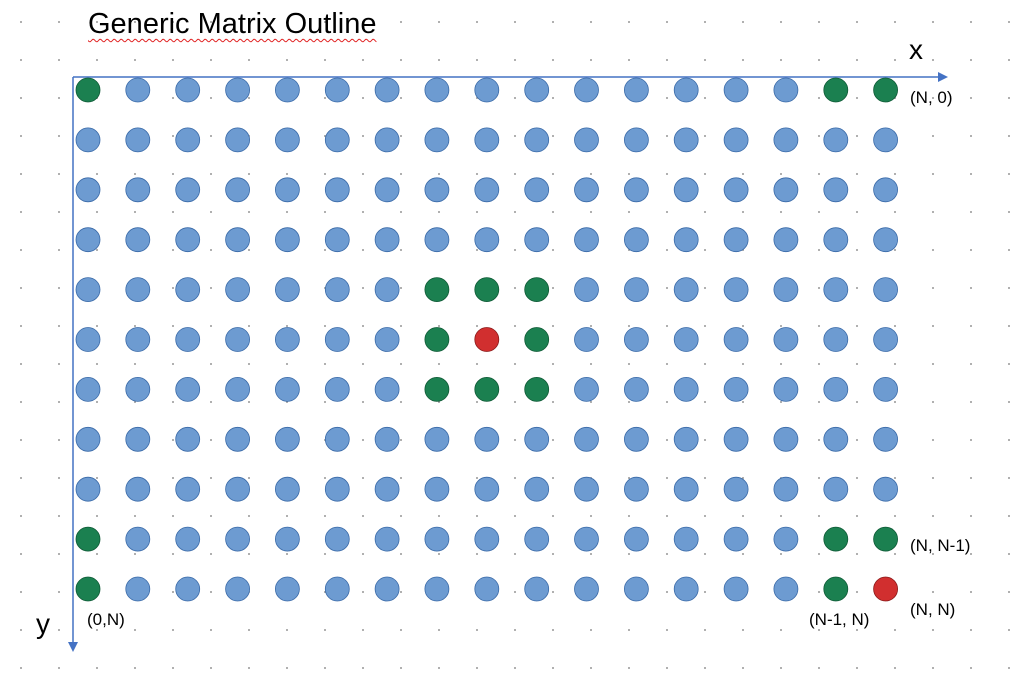 The image size is (1021, 691). I want to click on diagram-title: Generic Matrix Outline, so click(232, 24).